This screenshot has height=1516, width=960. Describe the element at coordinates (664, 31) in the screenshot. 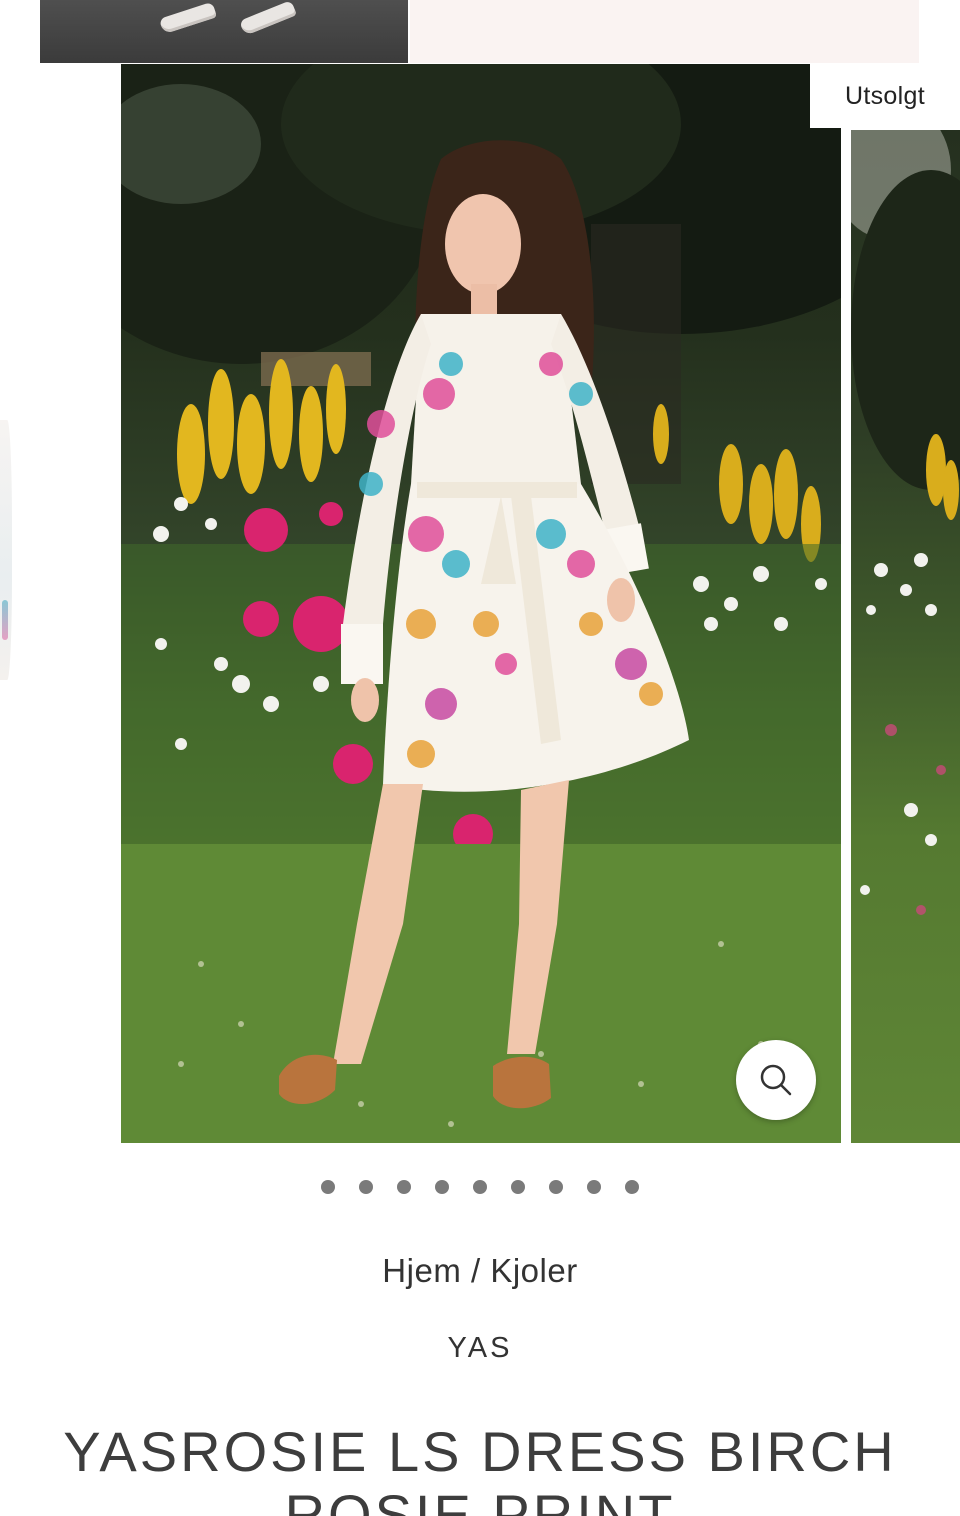

I see `previous-gallery-panel` at that location.